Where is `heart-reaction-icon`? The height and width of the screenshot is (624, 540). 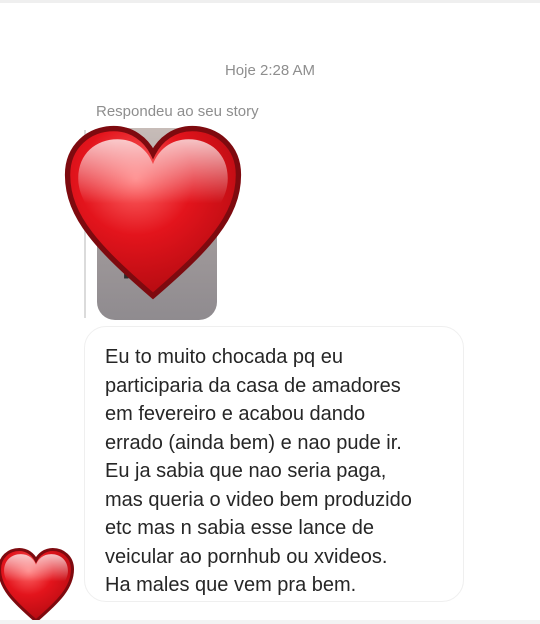
heart-reaction-icon is located at coordinates (153, 212).